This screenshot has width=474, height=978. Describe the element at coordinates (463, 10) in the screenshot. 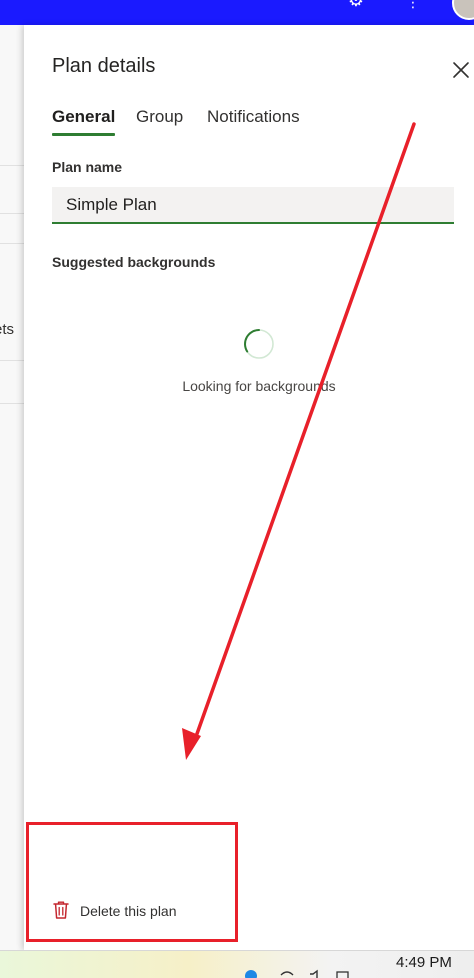

I see `avatar` at that location.